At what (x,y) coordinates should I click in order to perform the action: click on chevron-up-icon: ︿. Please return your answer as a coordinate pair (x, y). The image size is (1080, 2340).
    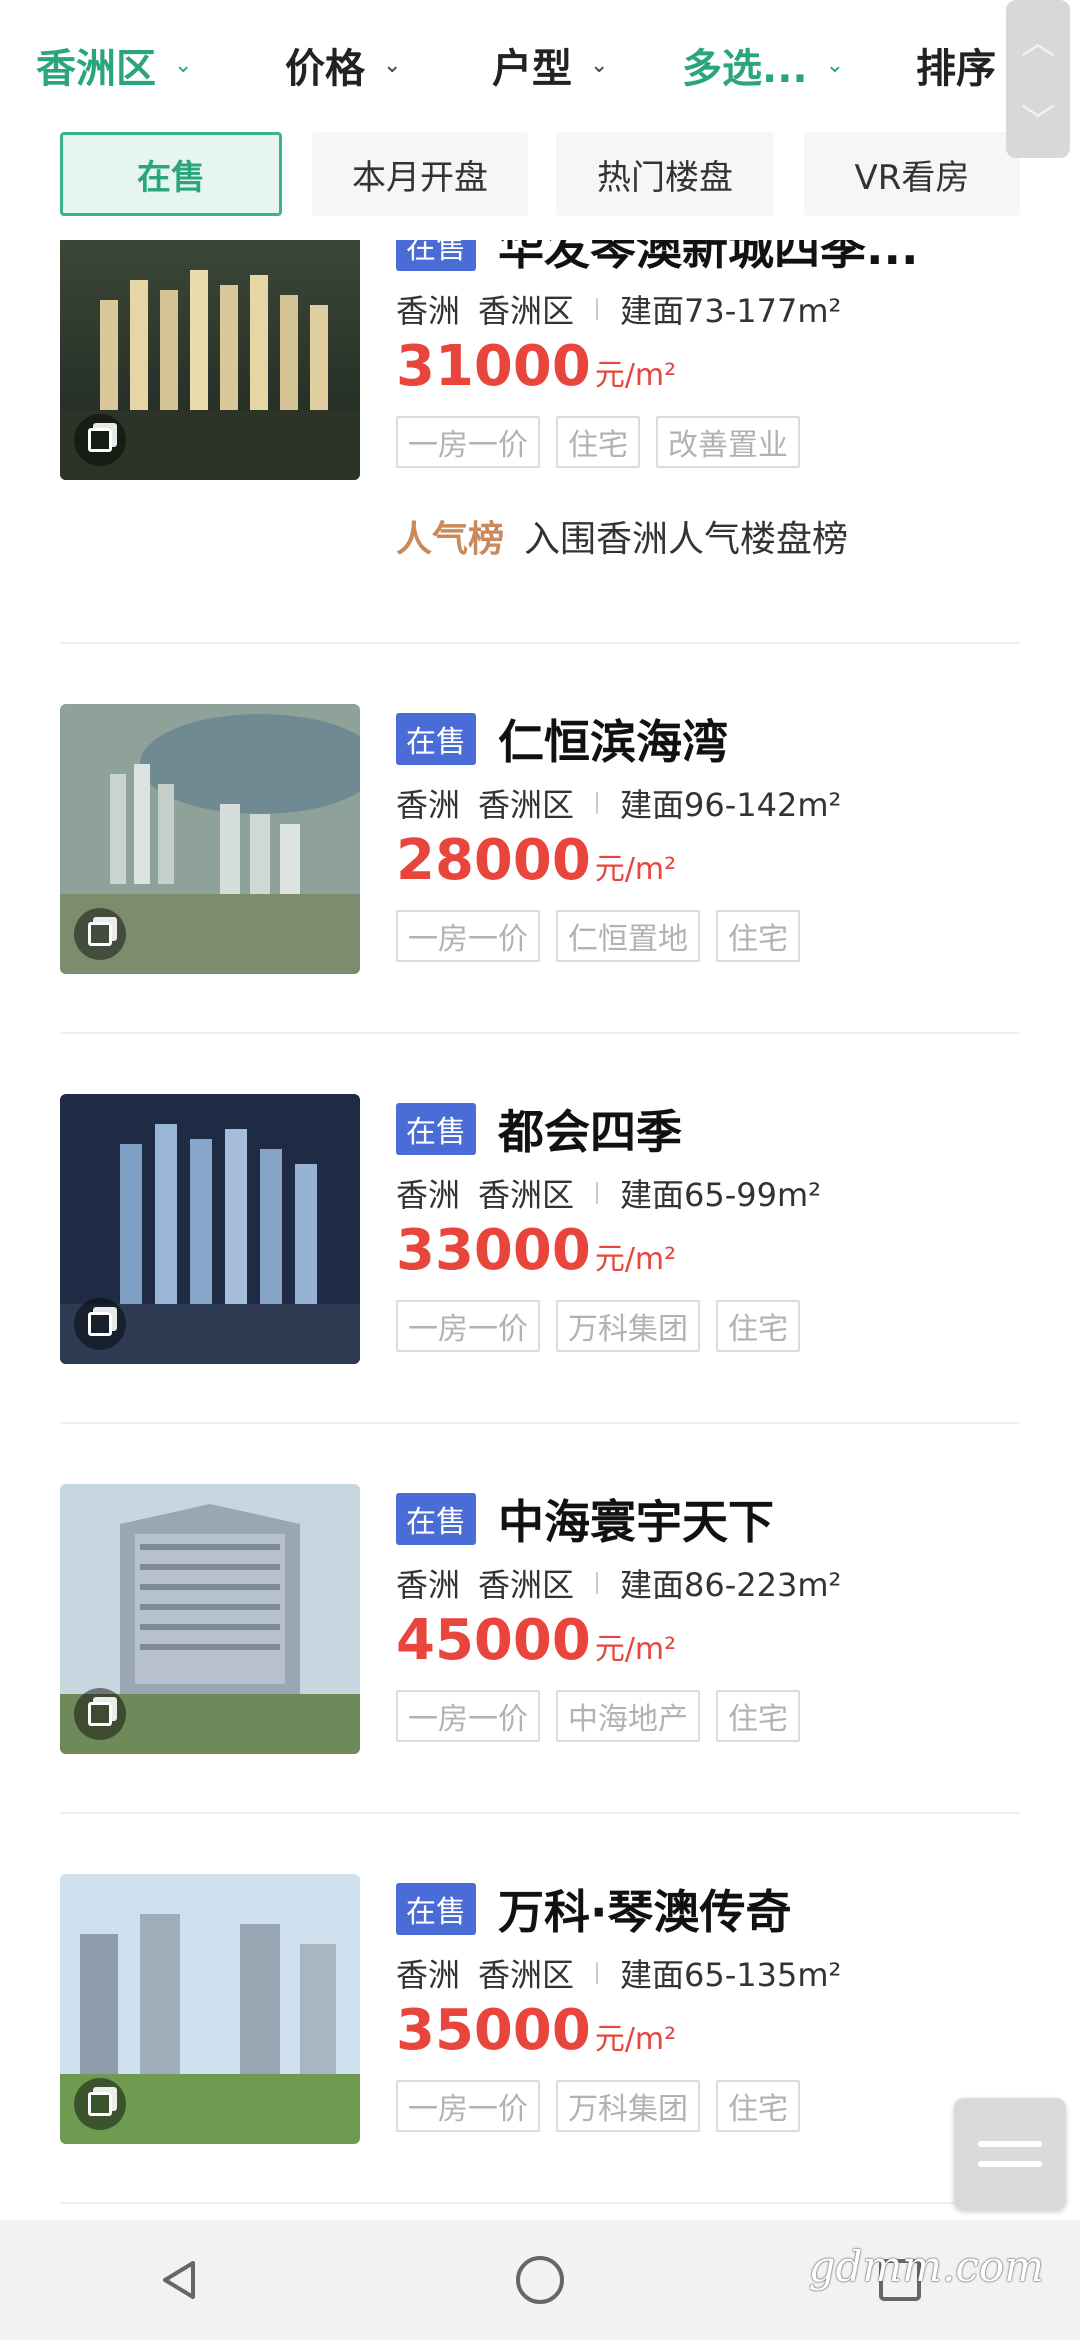
    Looking at the image, I should click on (1038, 39).